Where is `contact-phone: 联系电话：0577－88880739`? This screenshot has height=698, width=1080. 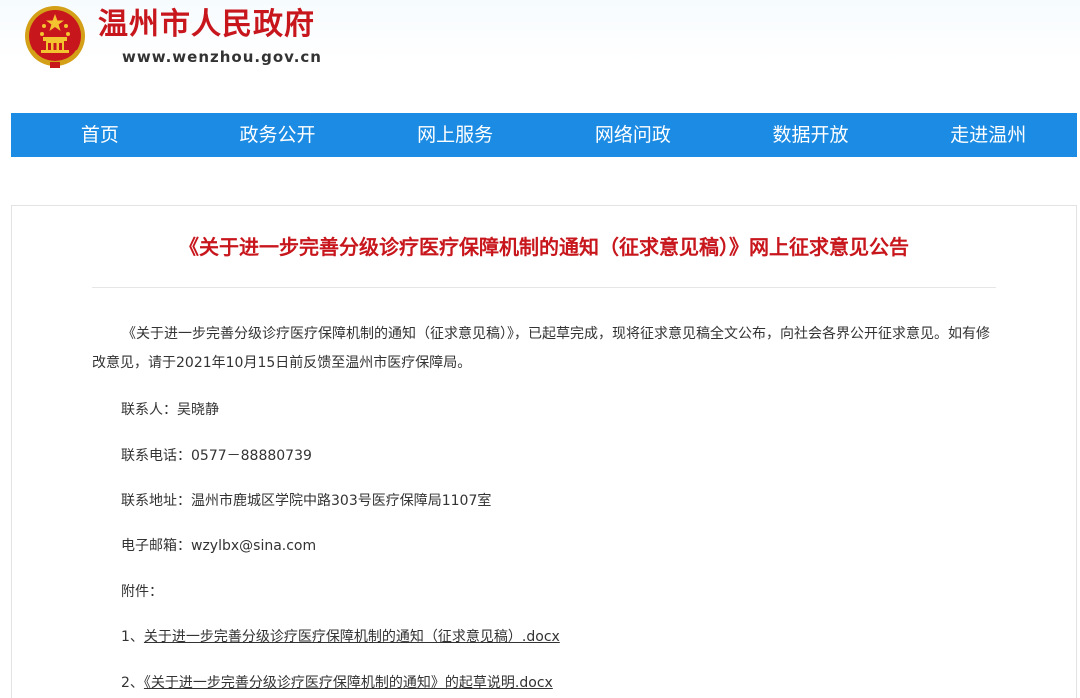
contact-phone: 联系电话：0577－88880739 is located at coordinates (216, 456).